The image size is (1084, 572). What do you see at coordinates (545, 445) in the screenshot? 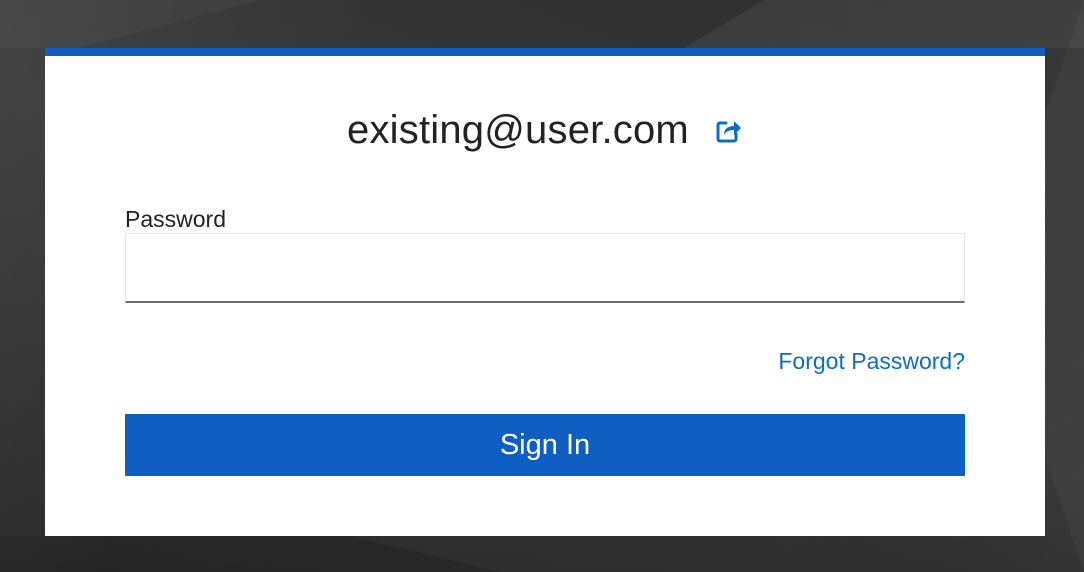
I see `sign-in-button: Sign In` at bounding box center [545, 445].